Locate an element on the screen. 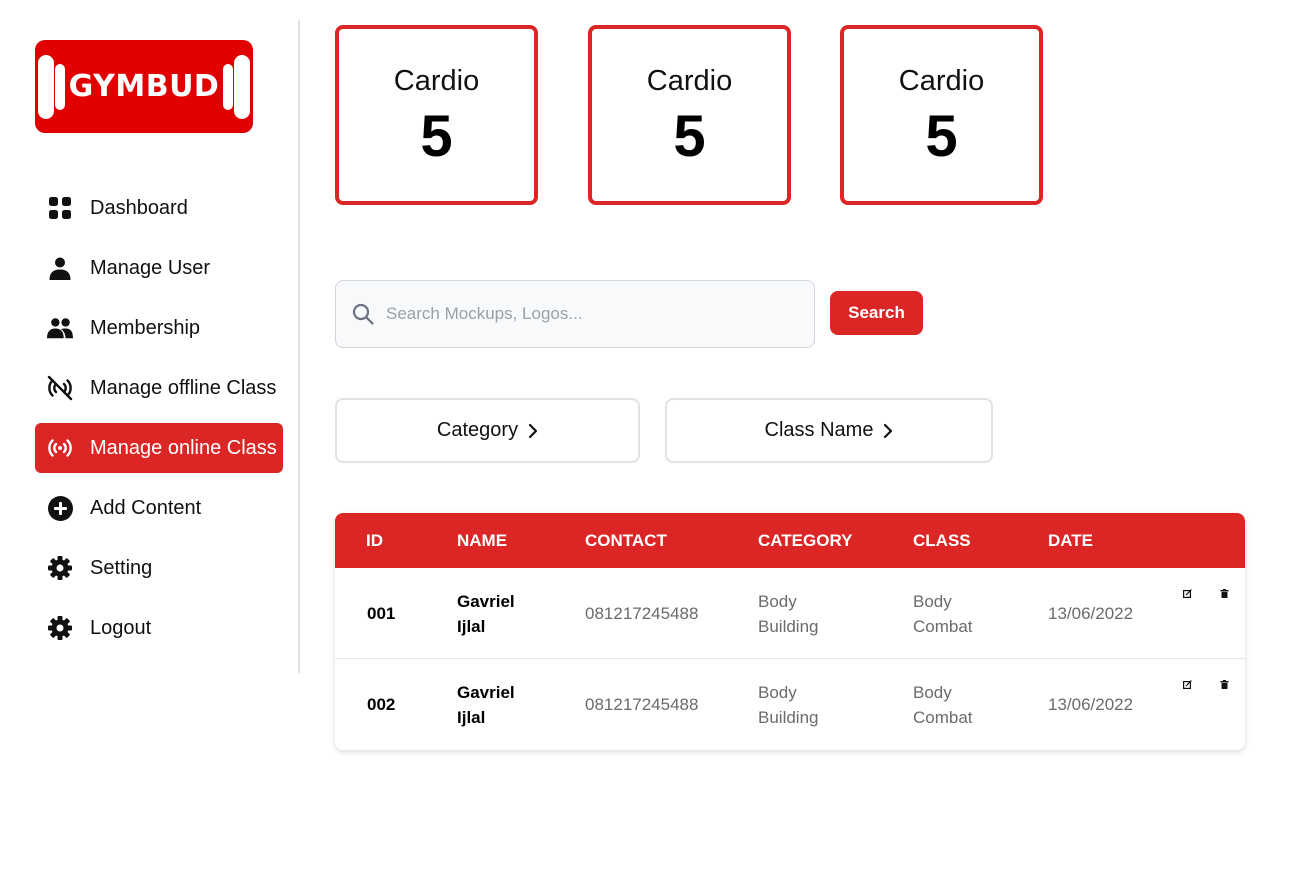 This screenshot has width=1295, height=892. class-name-filter-label: Class Name is located at coordinates (819, 430).